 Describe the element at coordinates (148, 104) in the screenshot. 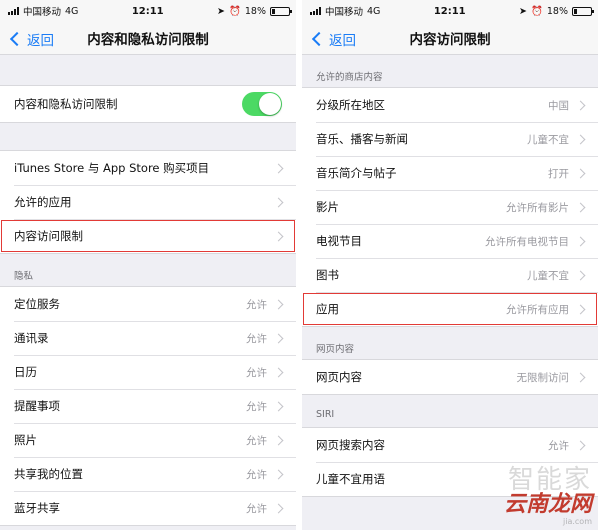

I see `content-privacy-toggle-row: 内容和隐私访问限制` at that location.